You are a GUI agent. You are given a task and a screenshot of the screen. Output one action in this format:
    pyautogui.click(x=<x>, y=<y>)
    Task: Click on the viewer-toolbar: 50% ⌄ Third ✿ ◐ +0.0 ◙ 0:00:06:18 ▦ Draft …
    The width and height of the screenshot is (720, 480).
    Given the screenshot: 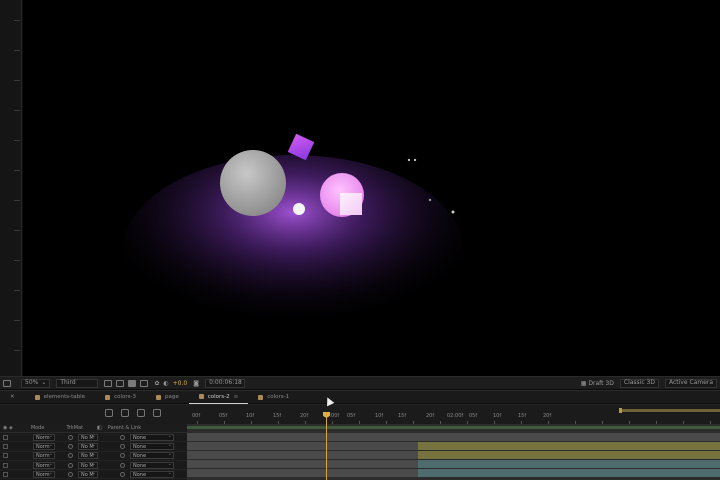 What is the action you would take?
    pyautogui.click(x=360, y=382)
    